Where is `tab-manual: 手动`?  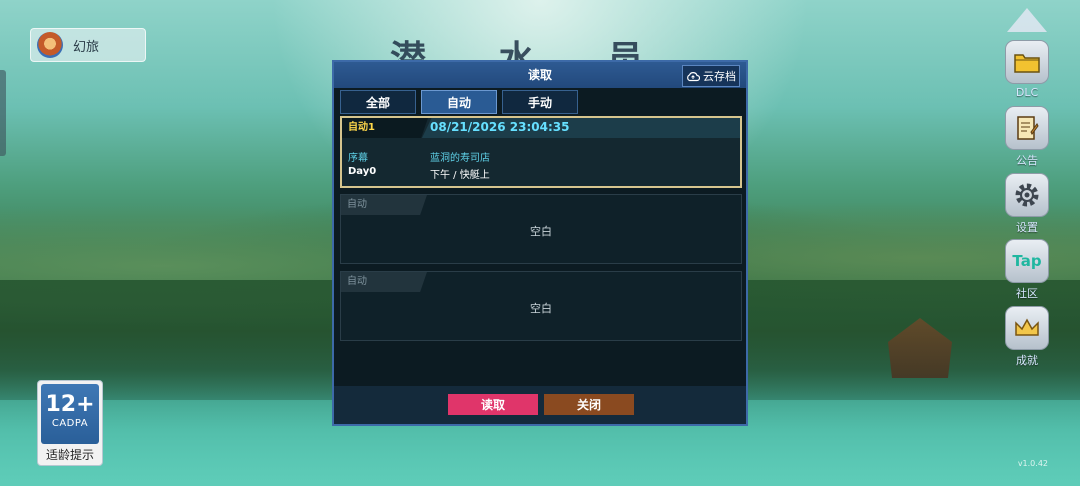
tab-manual: 手动 is located at coordinates (540, 102).